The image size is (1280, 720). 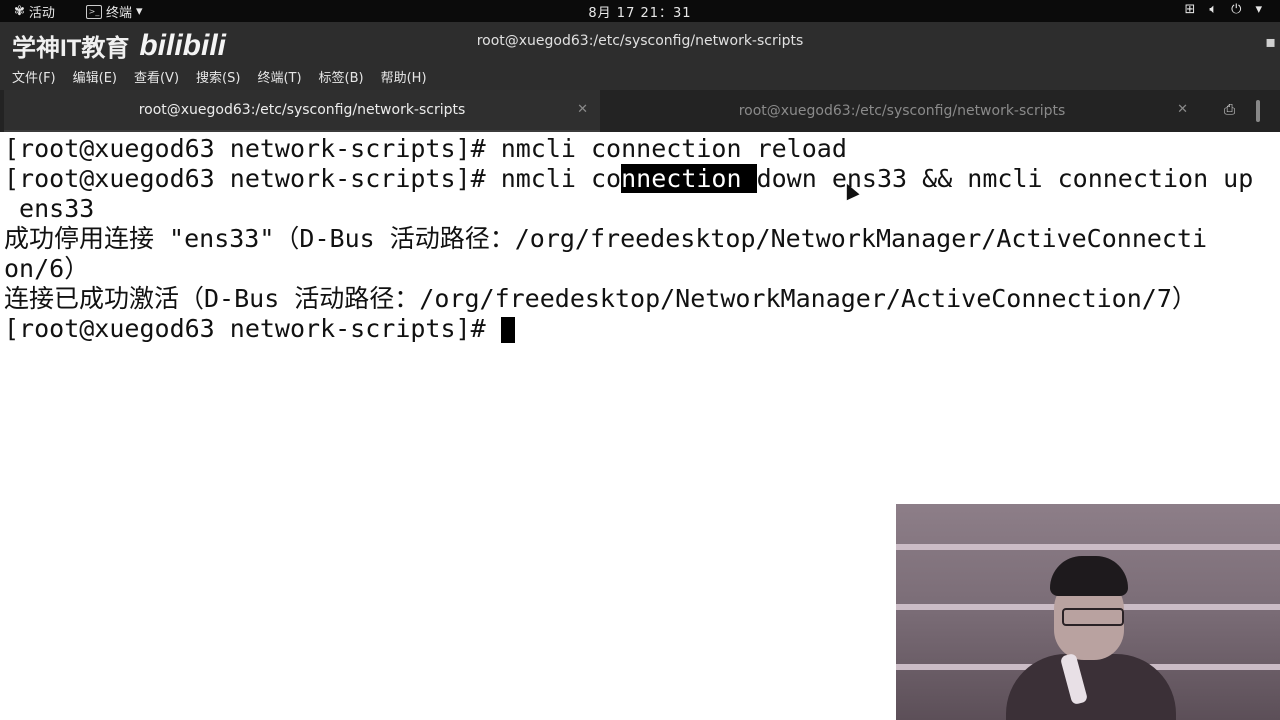 What do you see at coordinates (1236, 9) in the screenshot?
I see `power-icon: ⏻` at bounding box center [1236, 9].